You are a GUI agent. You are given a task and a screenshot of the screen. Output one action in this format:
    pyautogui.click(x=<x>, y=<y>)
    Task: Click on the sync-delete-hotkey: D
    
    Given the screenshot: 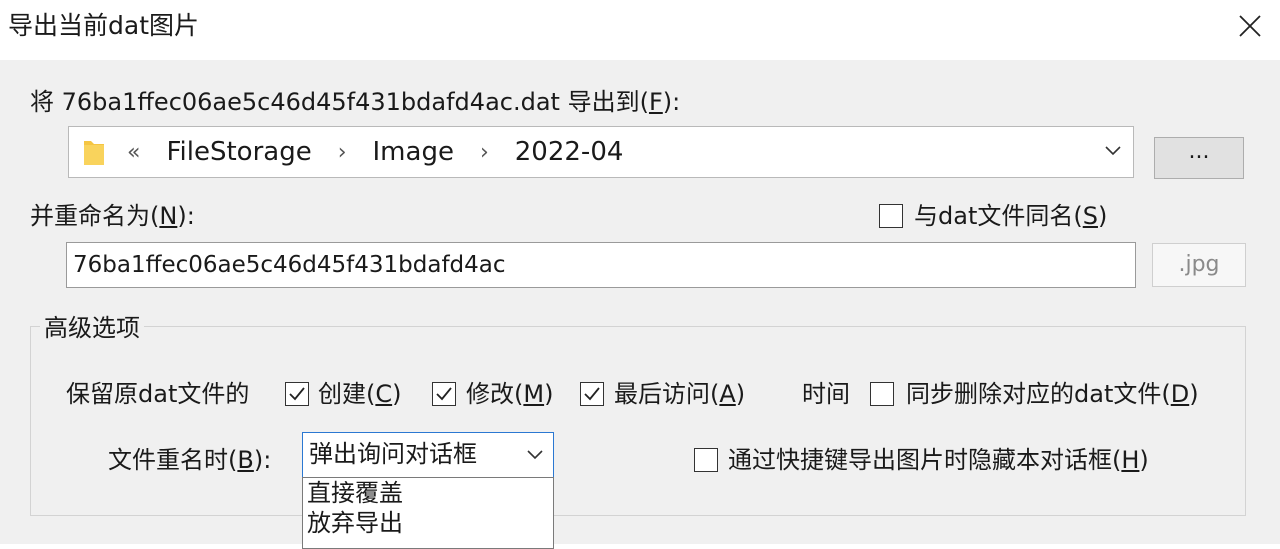 What is the action you would take?
    pyautogui.click(x=1180, y=394)
    